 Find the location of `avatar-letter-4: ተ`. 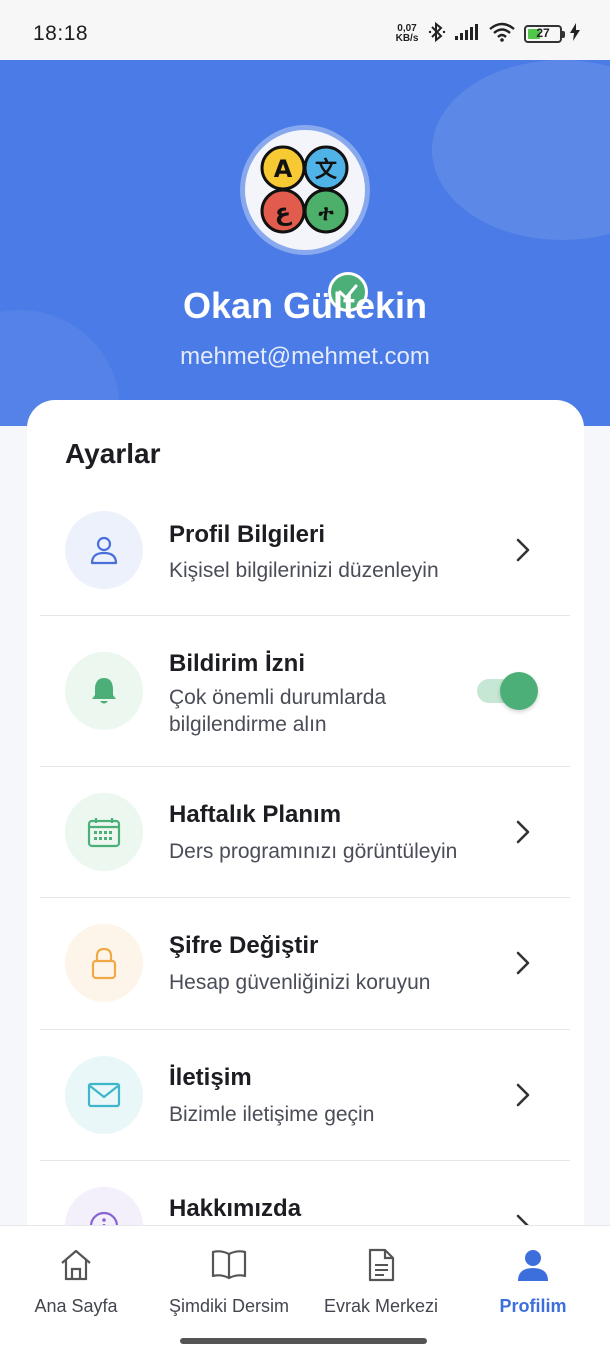

avatar-letter-4: ተ is located at coordinates (326, 213).